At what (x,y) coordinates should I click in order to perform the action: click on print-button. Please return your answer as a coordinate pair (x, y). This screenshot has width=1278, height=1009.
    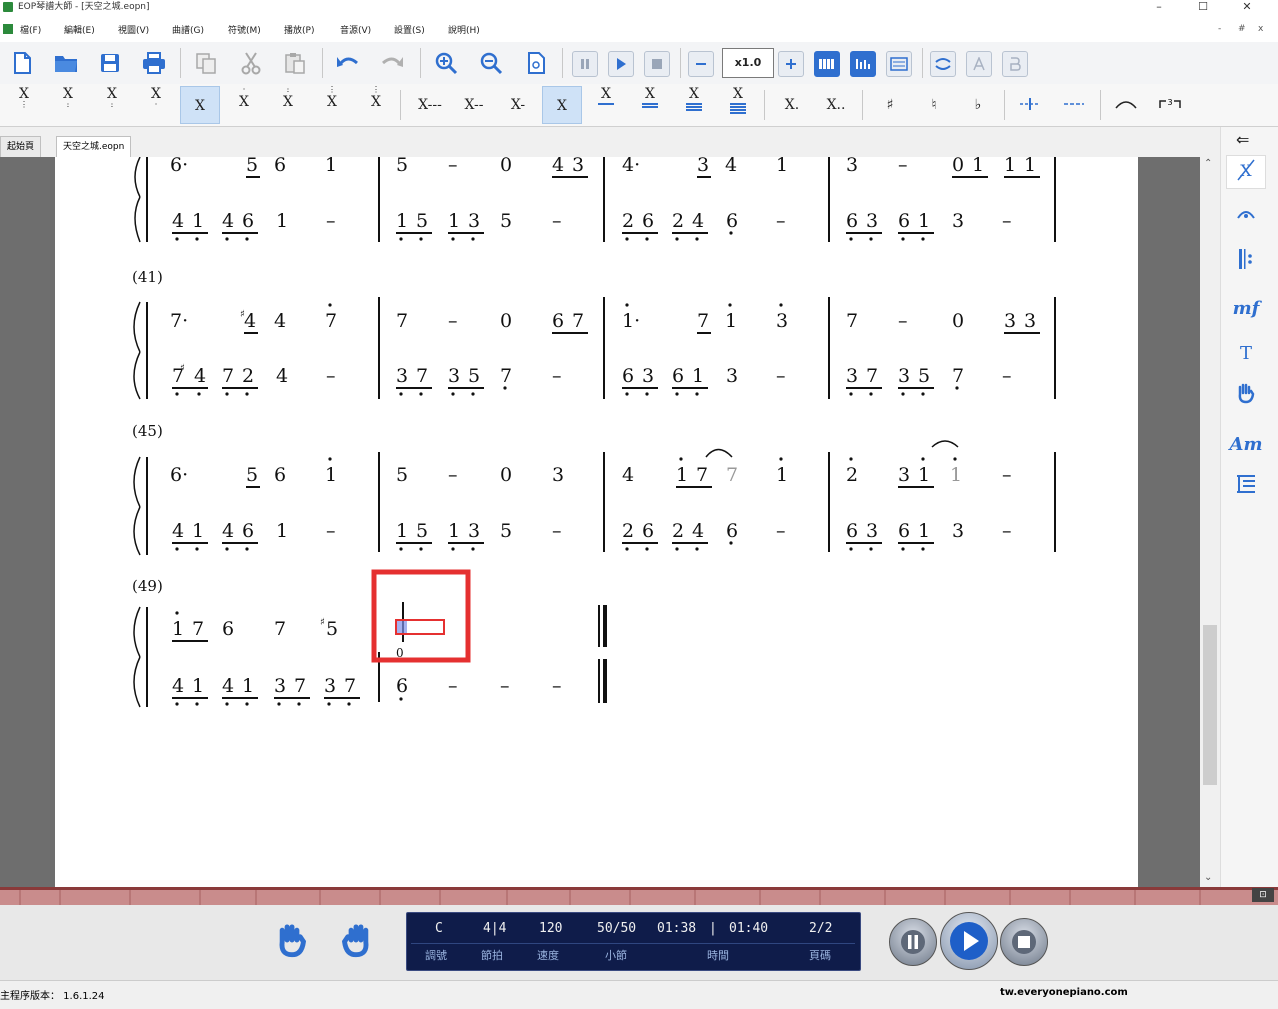
    Looking at the image, I should click on (154, 63).